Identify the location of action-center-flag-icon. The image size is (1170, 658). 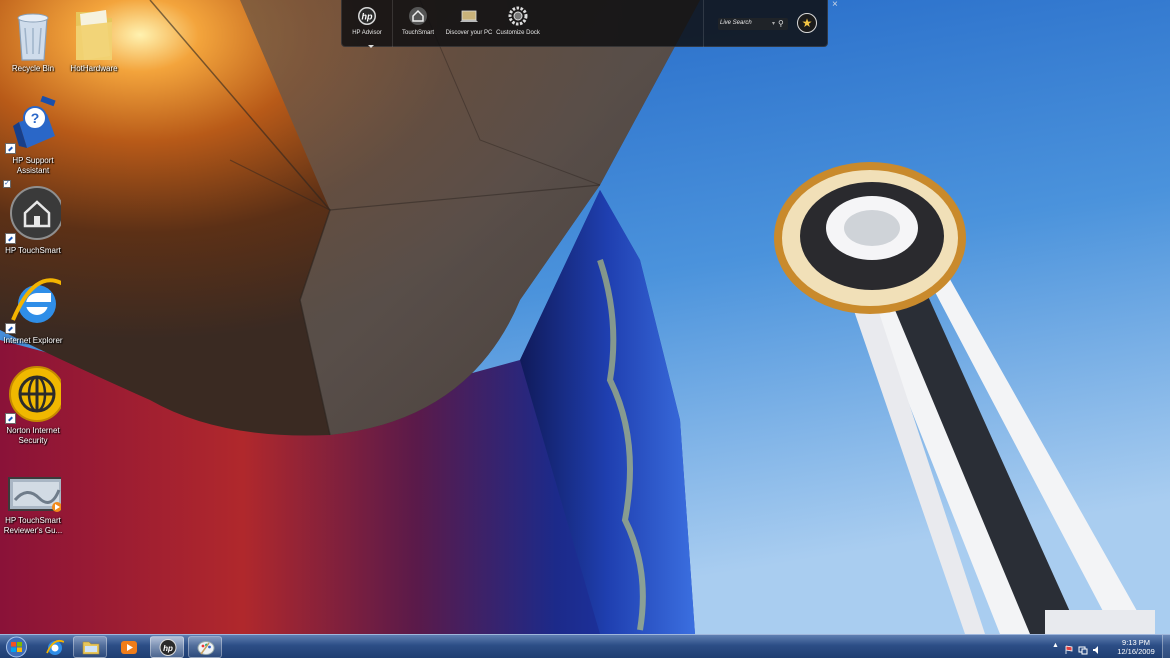
(1069, 648).